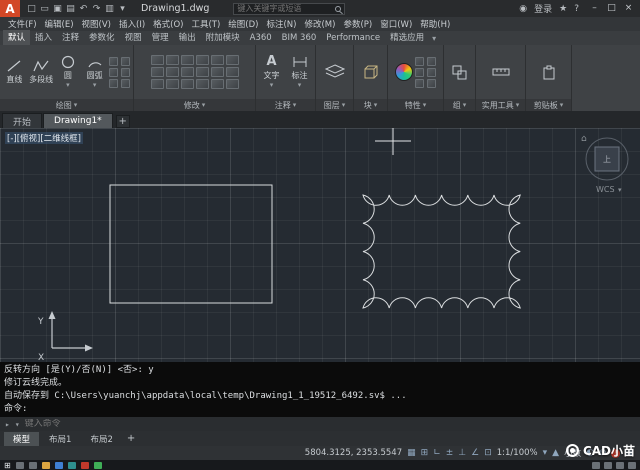  Describe the element at coordinates (168, 24) in the screenshot. I see `menu-format: 格式(O)` at that location.